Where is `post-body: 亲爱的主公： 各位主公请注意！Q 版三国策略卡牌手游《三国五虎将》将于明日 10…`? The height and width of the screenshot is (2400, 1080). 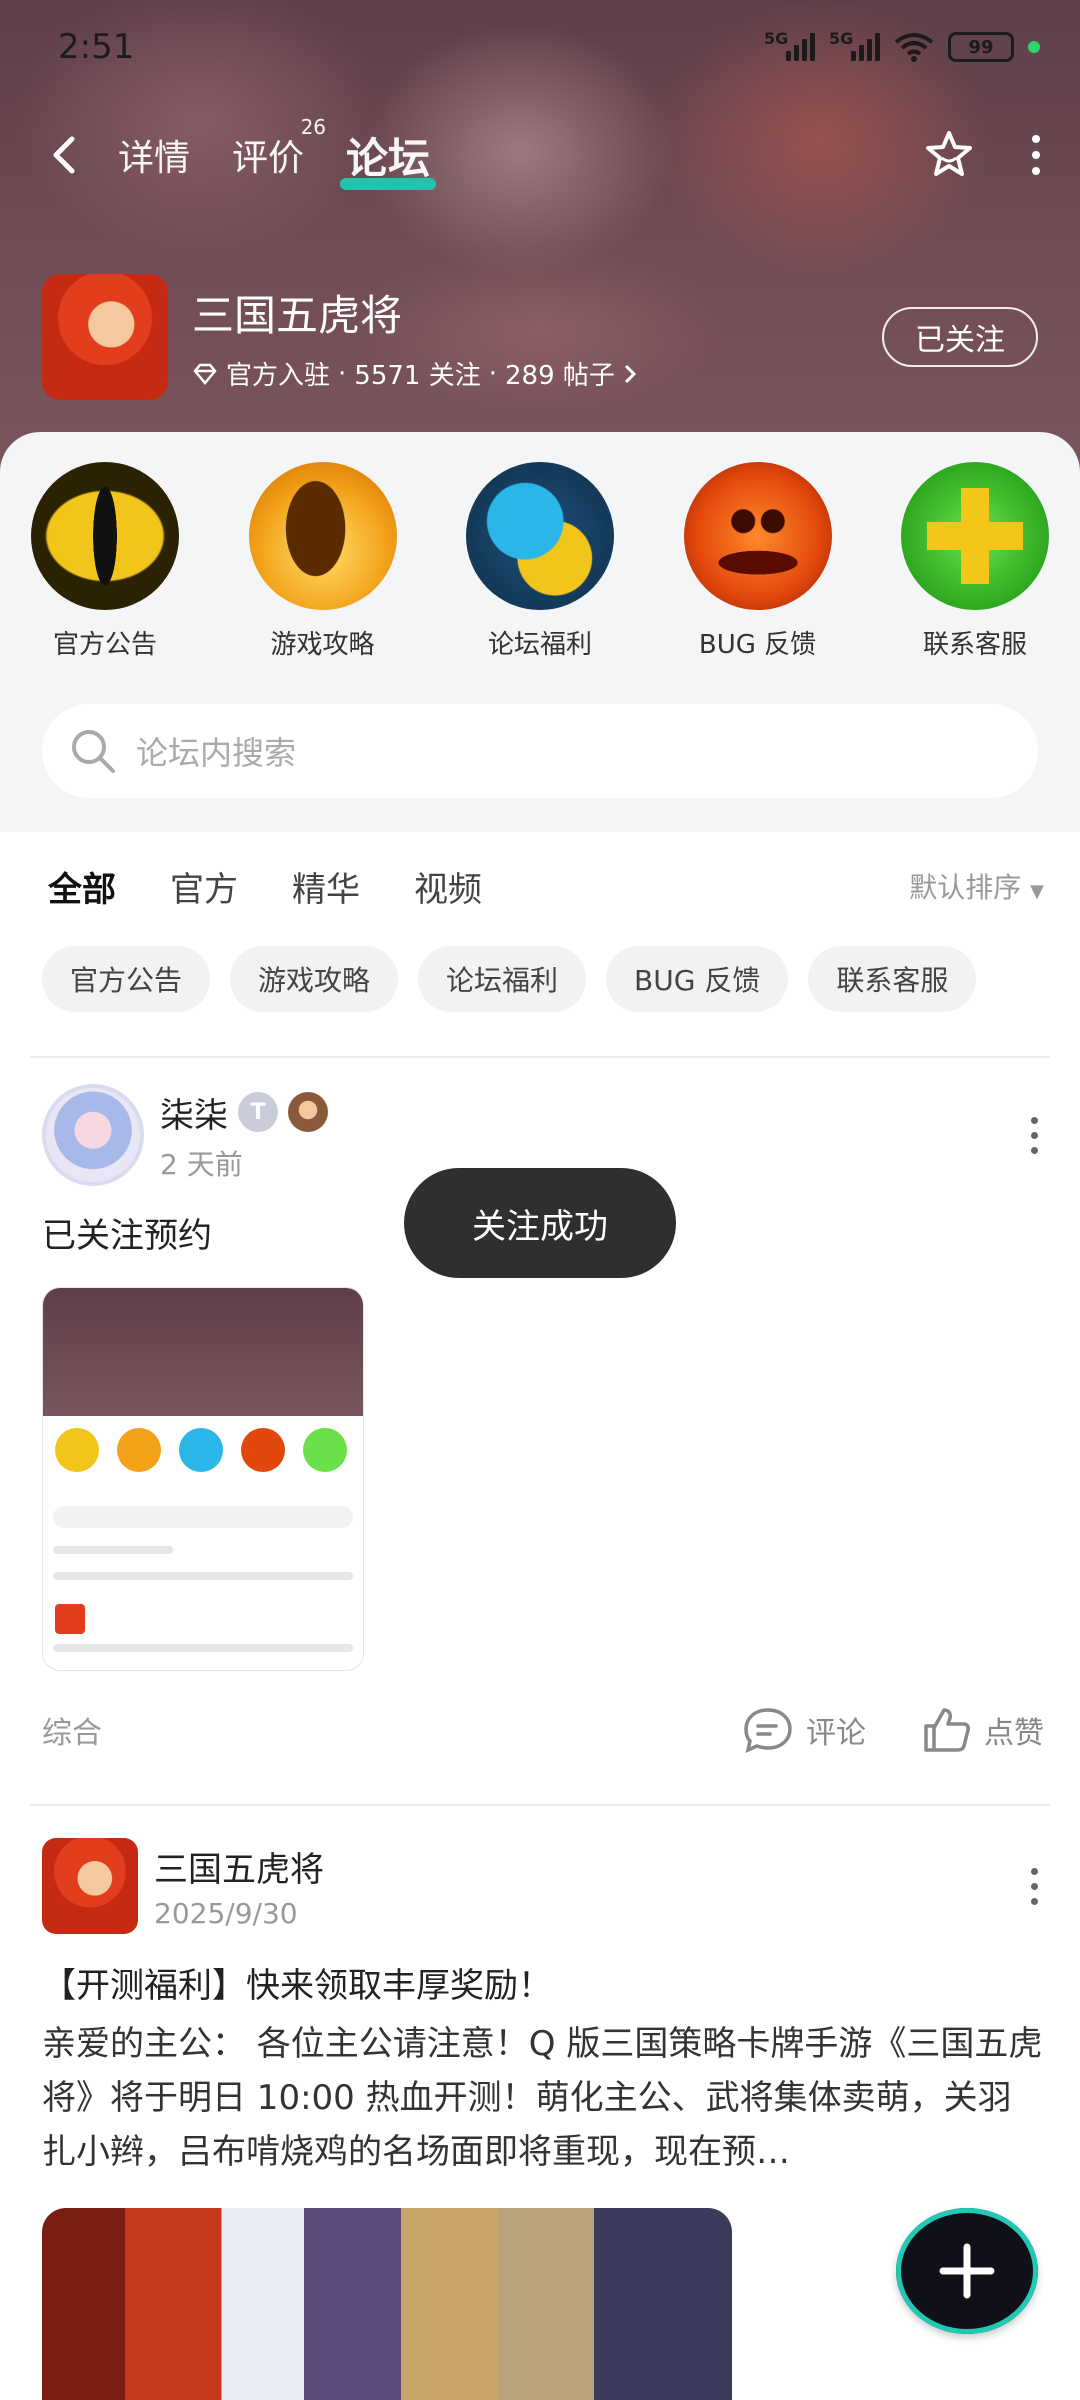
post-body: 亲爱的主公： 各位主公请注意！Q 版三国策略卡牌手游《三国五虎将》将于明日 10… is located at coordinates (542, 2098).